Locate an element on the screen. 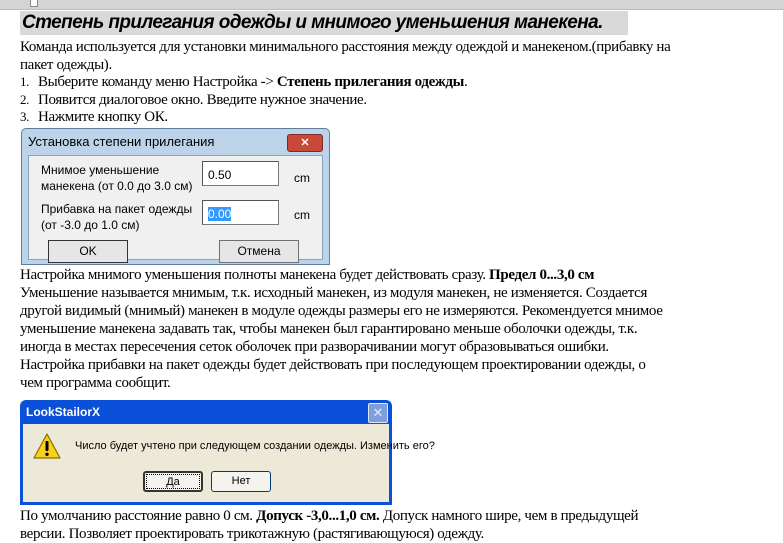  step-text: Нажмите кнопку ОК. is located at coordinates (103, 117).